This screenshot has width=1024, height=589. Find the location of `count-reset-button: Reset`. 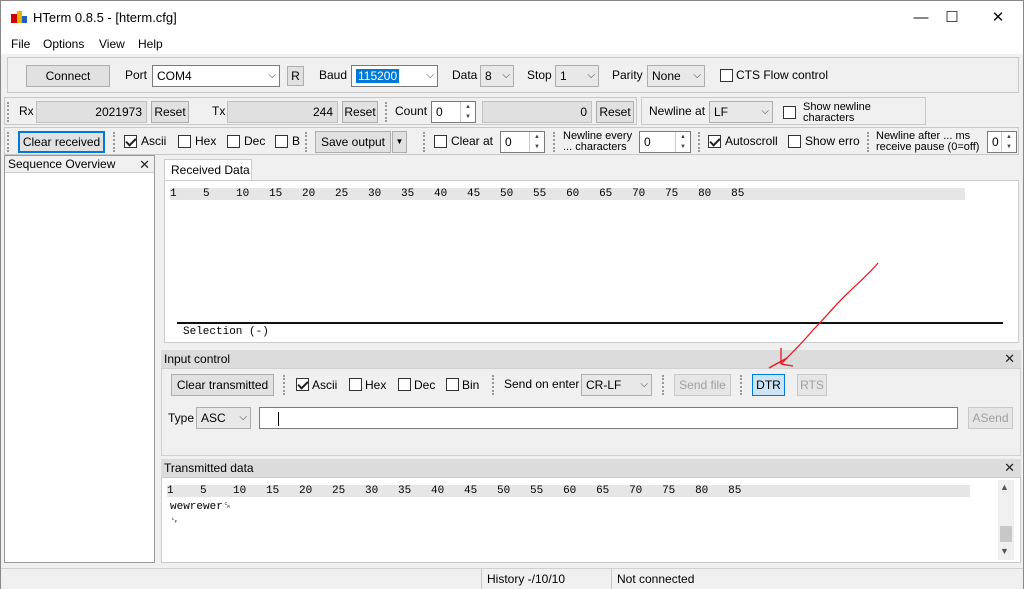

count-reset-button: Reset is located at coordinates (615, 112).